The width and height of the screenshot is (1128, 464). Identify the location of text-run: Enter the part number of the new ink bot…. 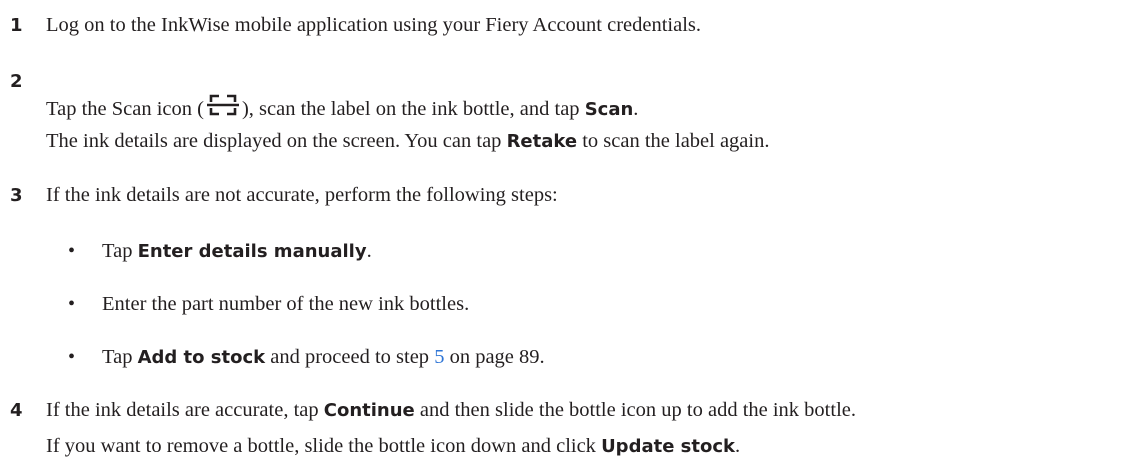
(286, 304).